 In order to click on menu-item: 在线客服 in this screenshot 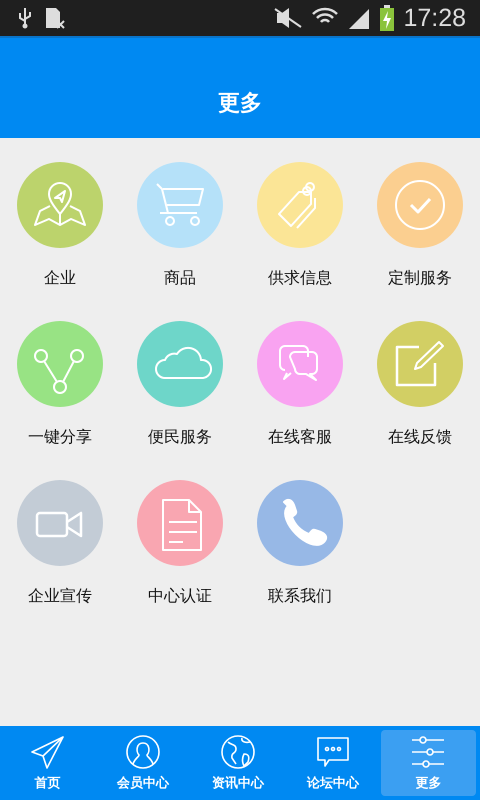, I will do `click(300, 384)`.